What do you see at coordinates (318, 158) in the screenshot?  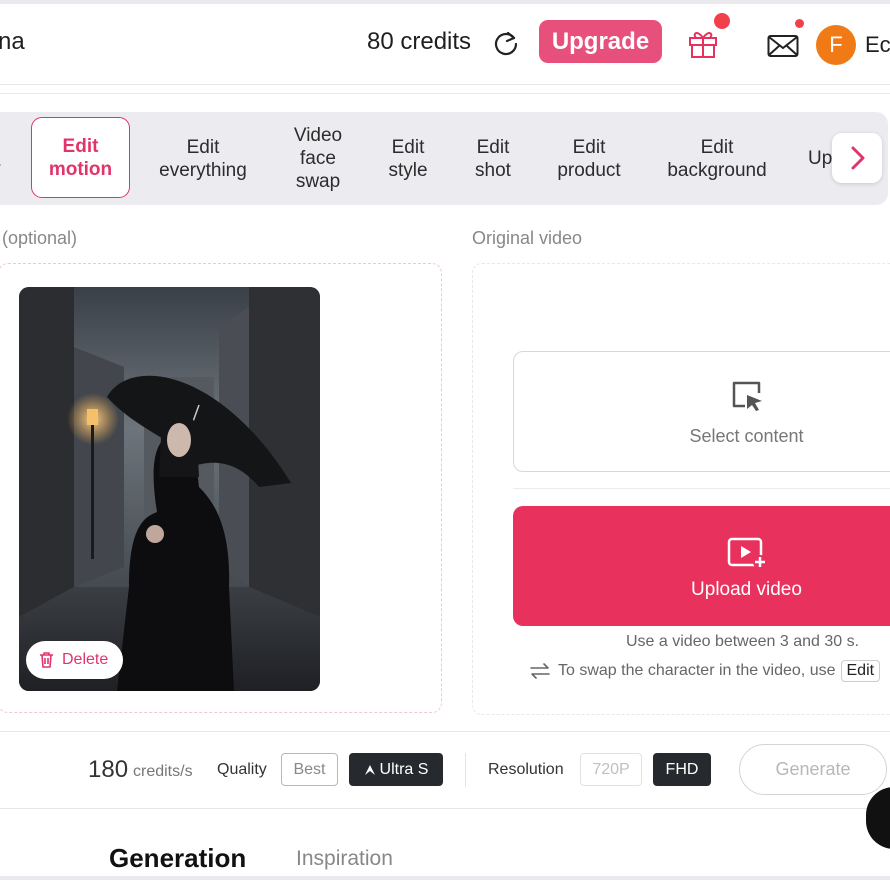 I see `tab-video-face-swap: Video face swap` at bounding box center [318, 158].